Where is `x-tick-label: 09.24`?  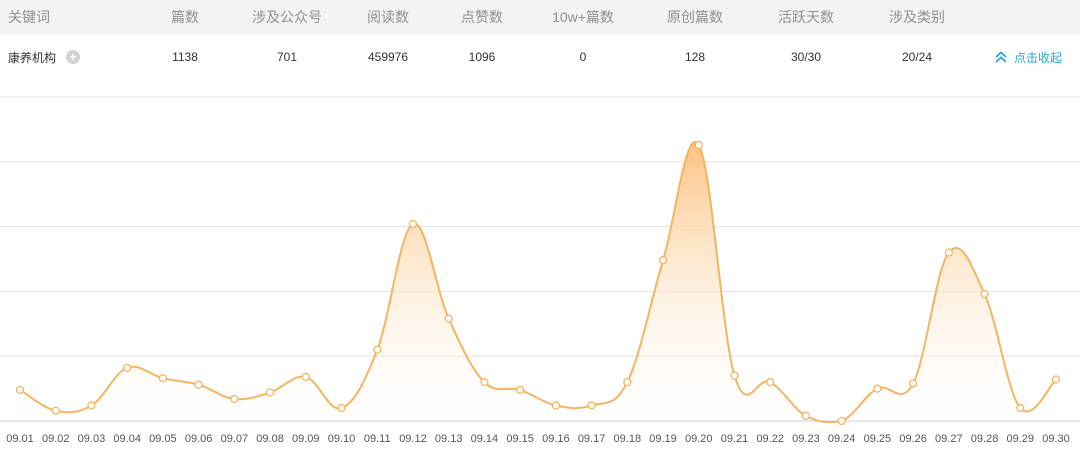
x-tick-label: 09.24 is located at coordinates (842, 439).